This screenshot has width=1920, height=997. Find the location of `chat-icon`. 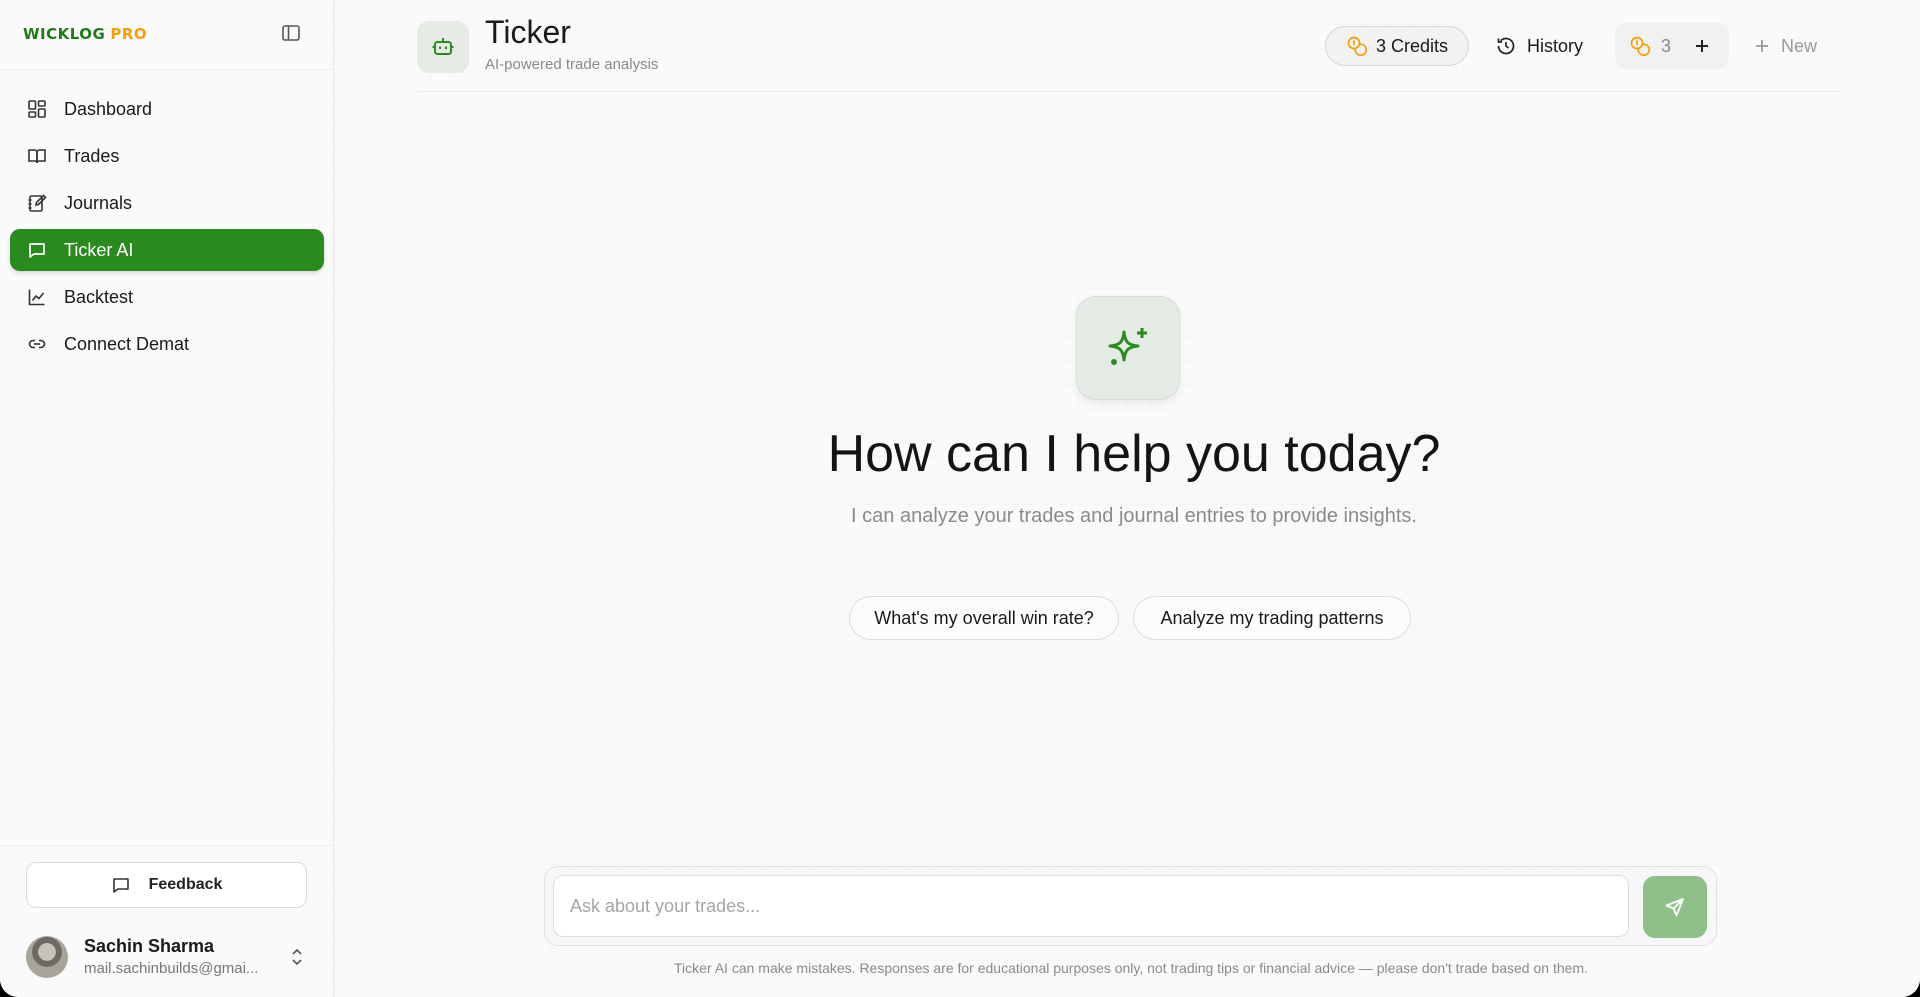

chat-icon is located at coordinates (37, 250).